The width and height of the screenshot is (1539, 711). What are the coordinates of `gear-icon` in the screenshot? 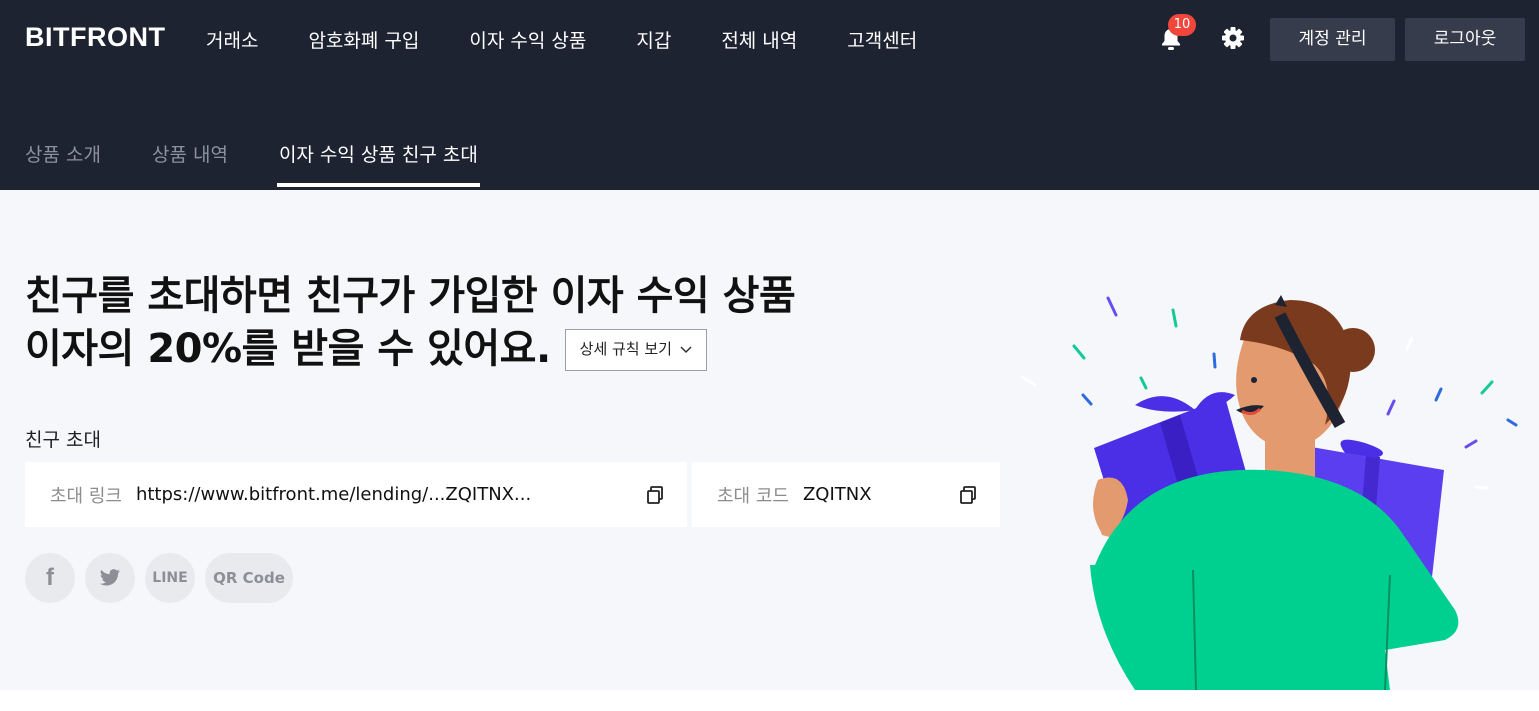 It's located at (1233, 38).